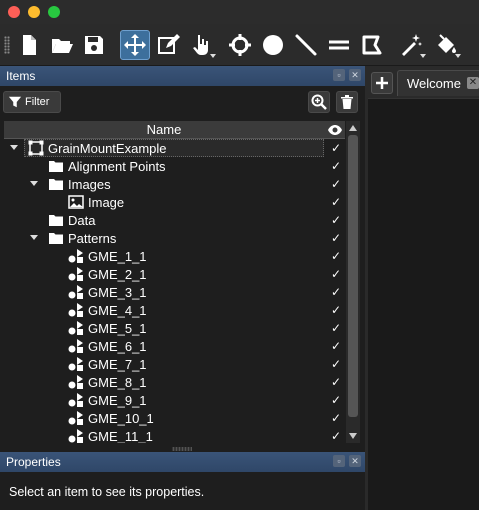 The image size is (479, 510). What do you see at coordinates (94, 45) in the screenshot?
I see `save-button` at bounding box center [94, 45].